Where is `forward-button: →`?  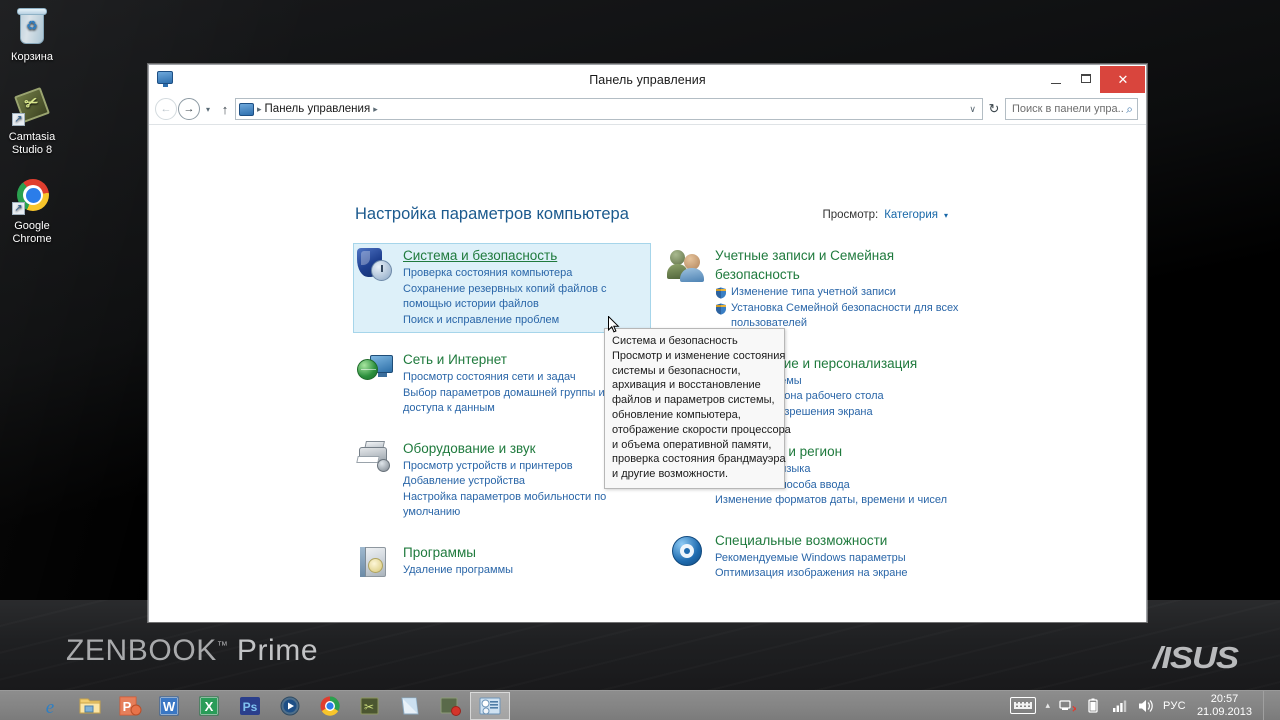 forward-button: → is located at coordinates (189, 109).